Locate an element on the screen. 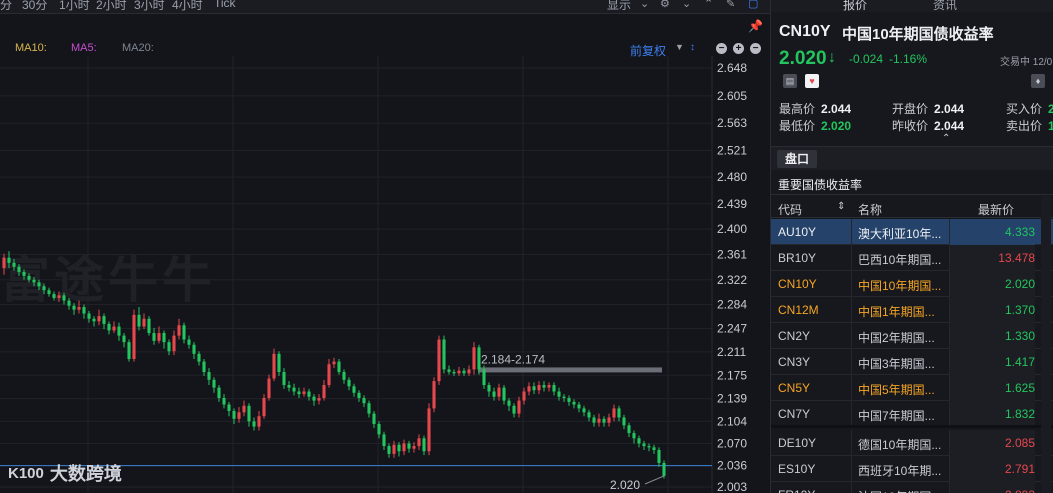 This screenshot has width=1053, height=493. table-row: BR10Y 巴西10年期国... 13.478 is located at coordinates (912, 258).